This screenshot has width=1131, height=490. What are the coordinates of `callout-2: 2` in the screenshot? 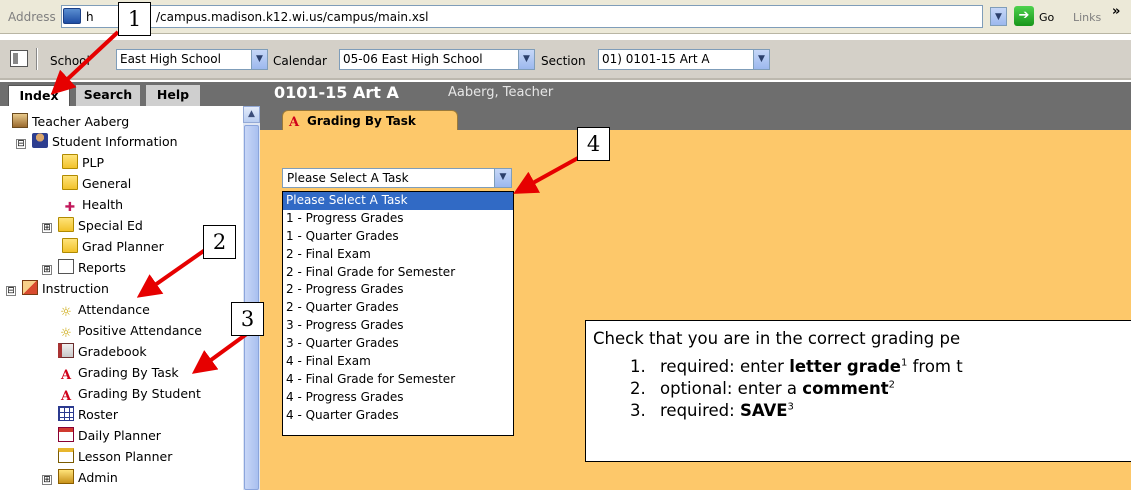 It's located at (219, 242).